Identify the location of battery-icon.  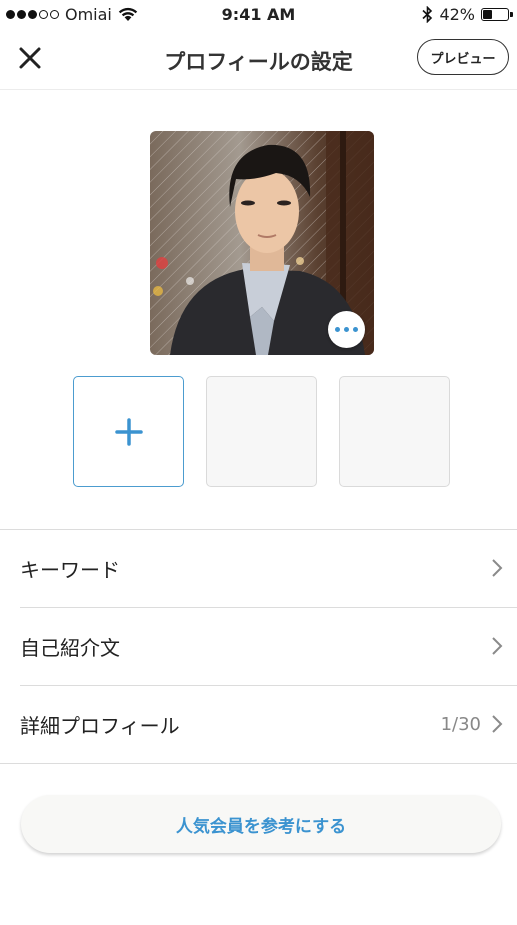
(497, 14).